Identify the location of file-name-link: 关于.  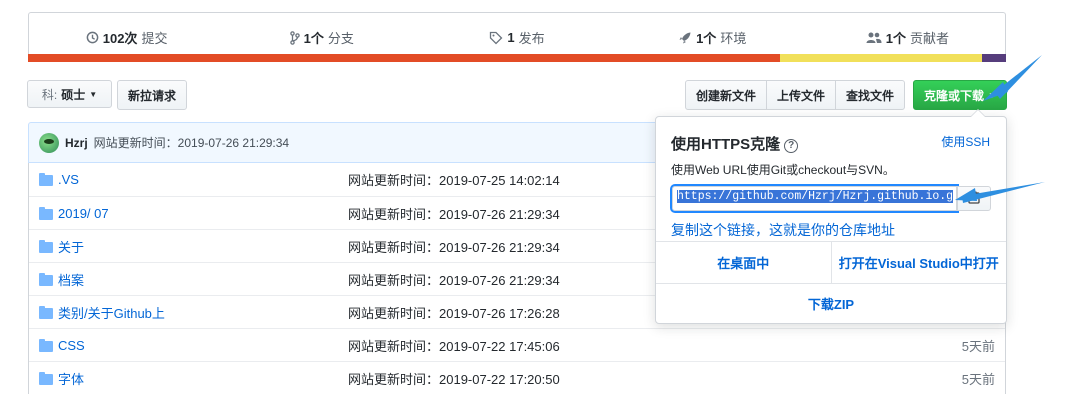
(71, 246).